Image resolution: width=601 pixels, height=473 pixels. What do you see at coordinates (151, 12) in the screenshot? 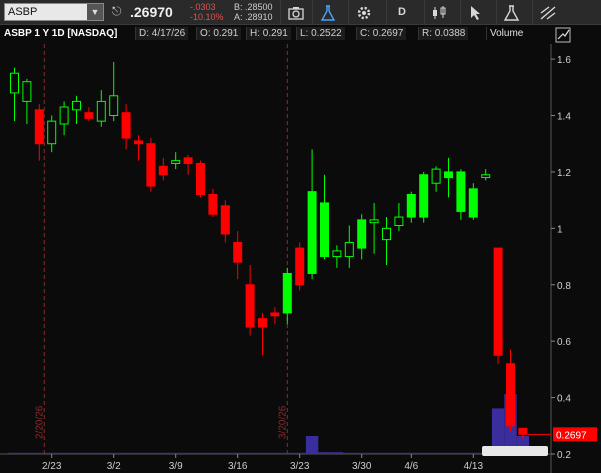
I see `last-price: .26970` at bounding box center [151, 12].